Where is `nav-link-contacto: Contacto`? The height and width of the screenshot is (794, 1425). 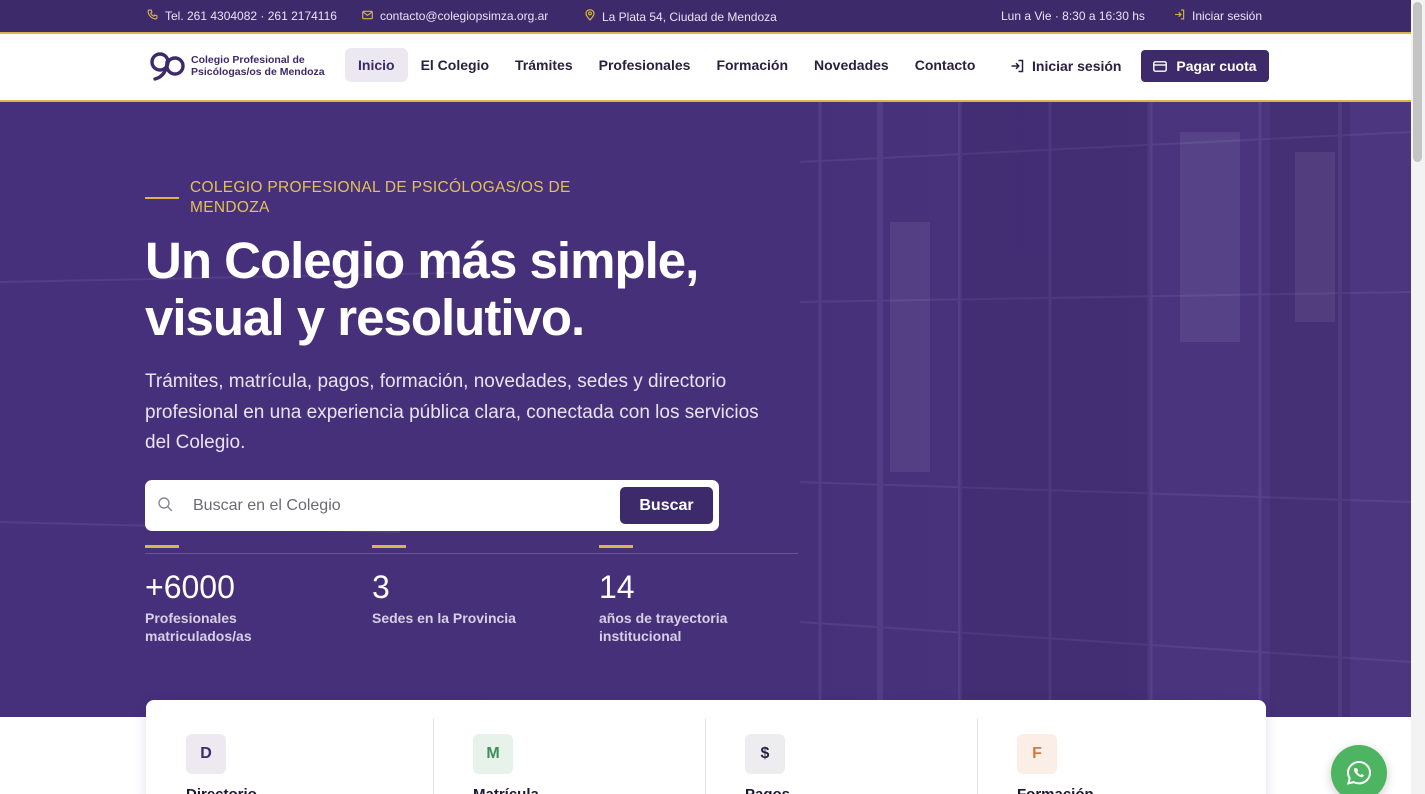
nav-link-contacto: Contacto is located at coordinates (945, 65).